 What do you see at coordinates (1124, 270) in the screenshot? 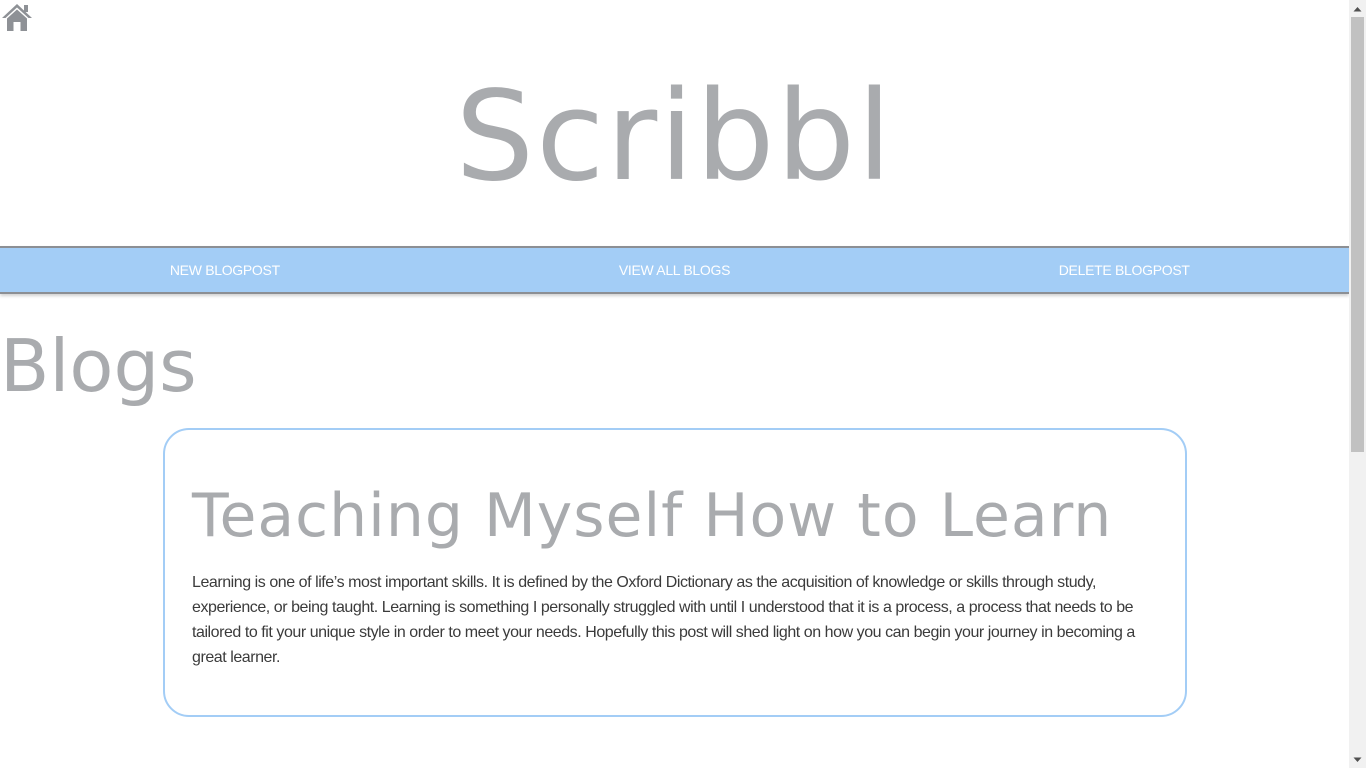
I see `nav-delete-blogpost: DELETE BLOGPOST` at bounding box center [1124, 270].